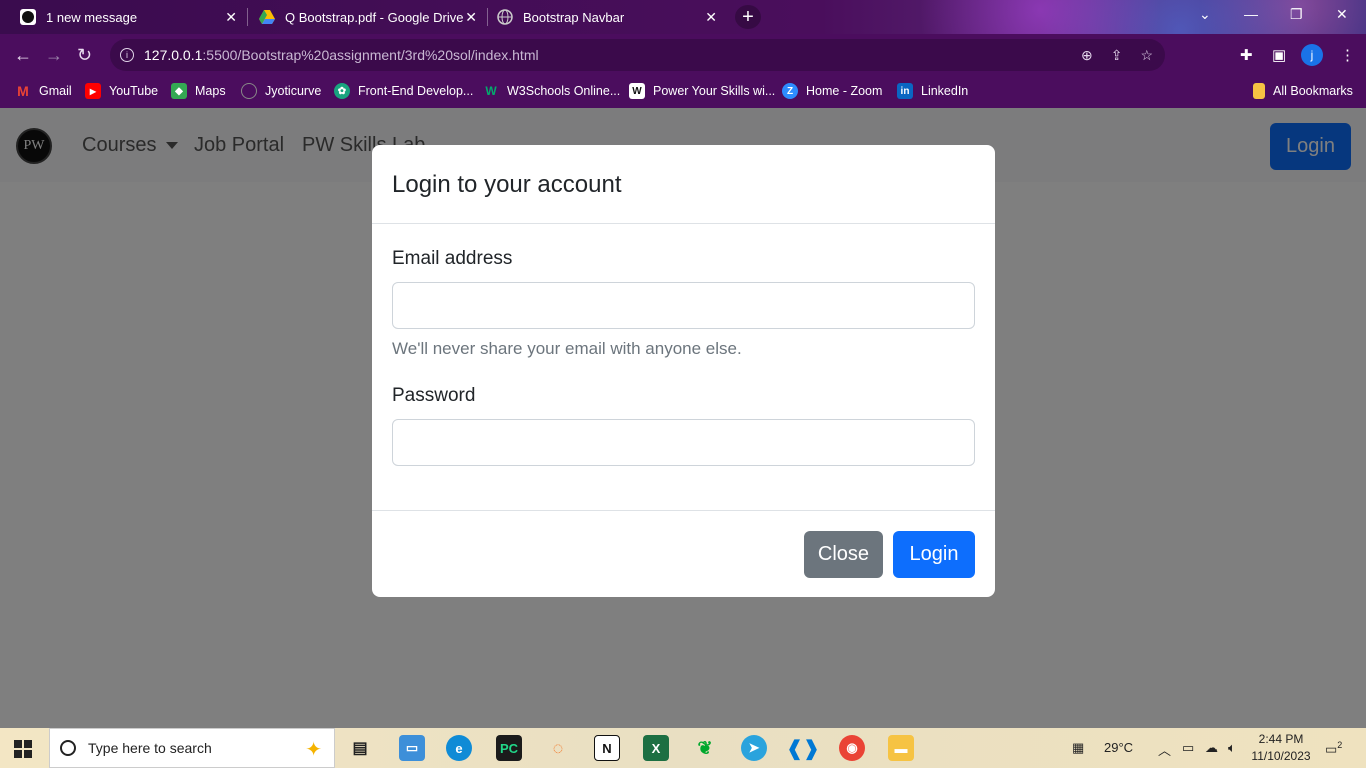  I want to click on youtube-icon: ▶, so click(93, 91).